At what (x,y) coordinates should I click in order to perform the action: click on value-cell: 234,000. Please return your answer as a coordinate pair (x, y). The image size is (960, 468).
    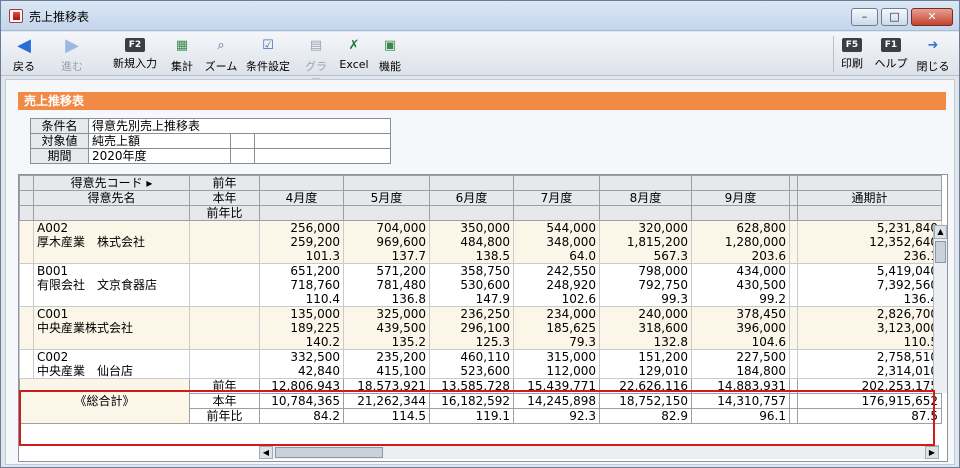
    Looking at the image, I should click on (556, 313).